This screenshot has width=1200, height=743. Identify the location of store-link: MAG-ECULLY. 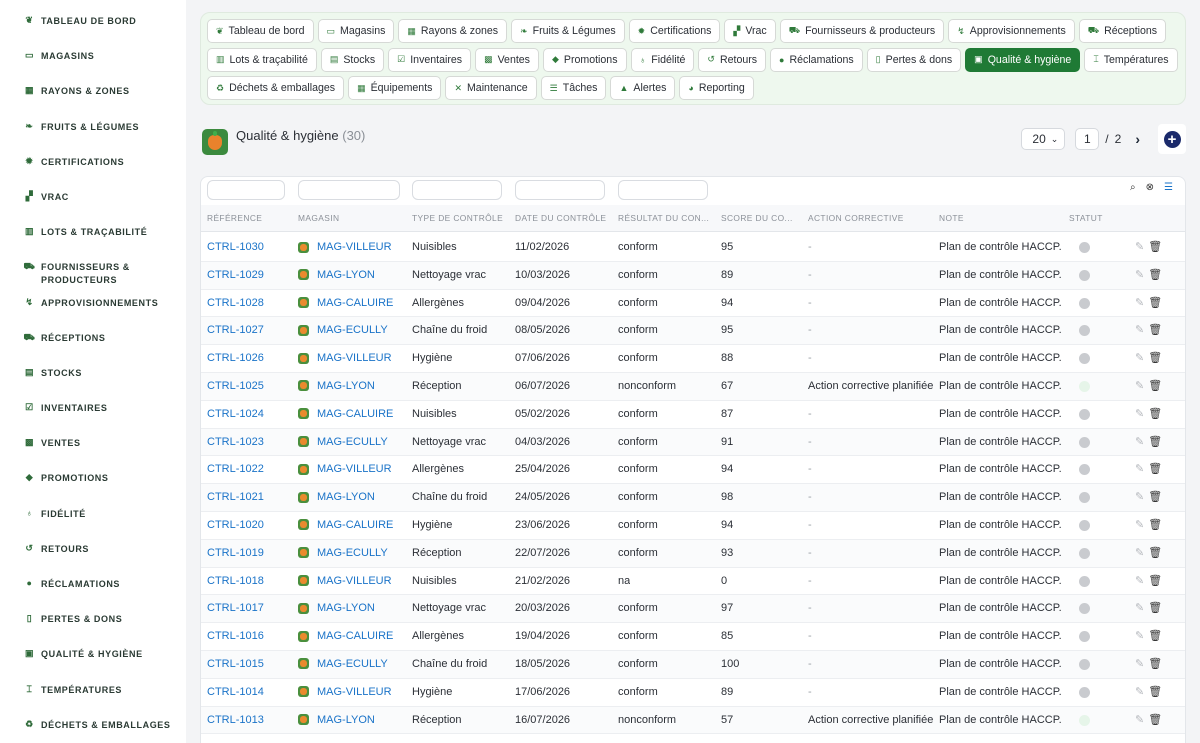
(343, 553).